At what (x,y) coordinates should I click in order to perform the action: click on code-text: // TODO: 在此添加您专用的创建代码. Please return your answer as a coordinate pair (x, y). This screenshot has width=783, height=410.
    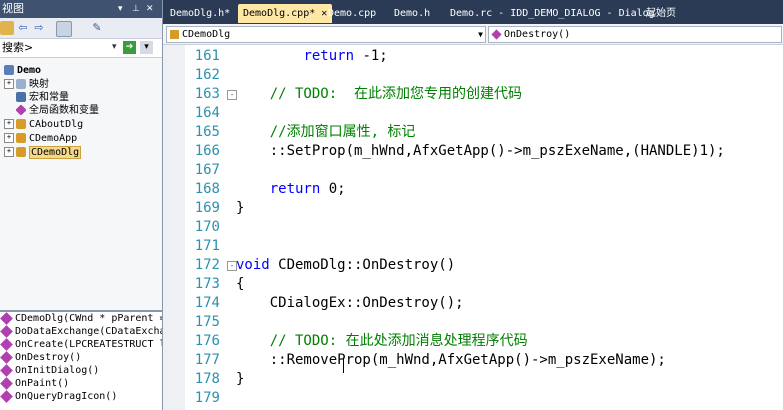
    Looking at the image, I should click on (379, 94).